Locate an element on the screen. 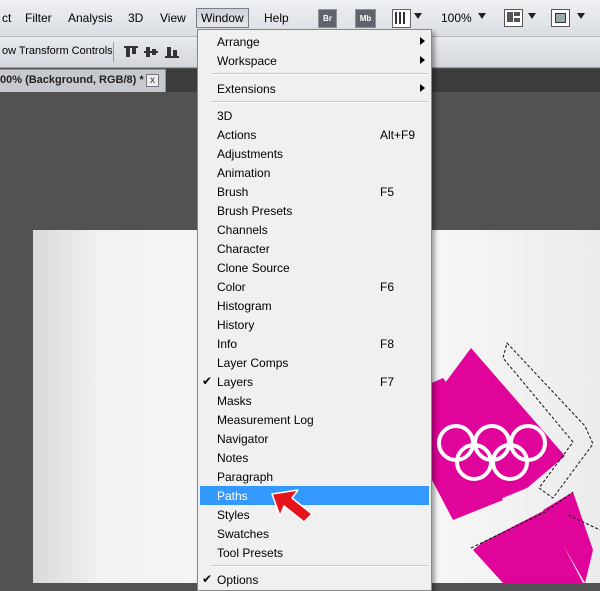 This screenshot has width=600, height=591. options-divider is located at coordinates (113, 52).